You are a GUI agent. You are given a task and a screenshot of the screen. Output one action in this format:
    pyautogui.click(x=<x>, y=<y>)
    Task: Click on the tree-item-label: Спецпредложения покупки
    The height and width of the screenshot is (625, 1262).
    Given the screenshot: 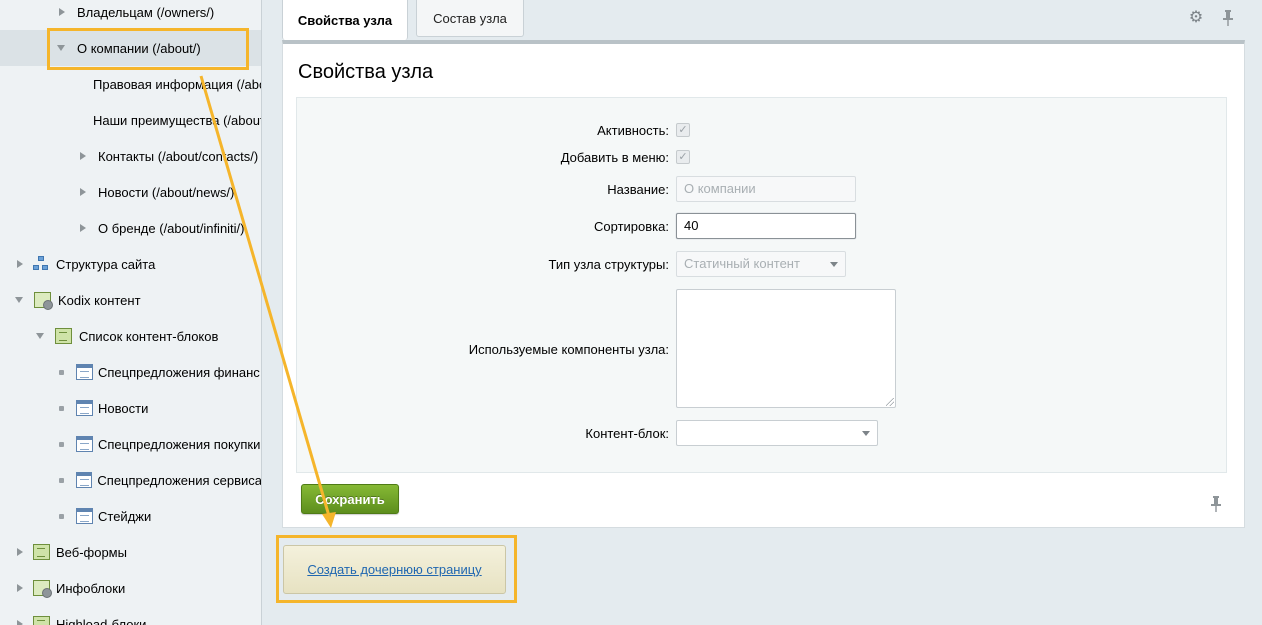 What is the action you would take?
    pyautogui.click(x=179, y=444)
    